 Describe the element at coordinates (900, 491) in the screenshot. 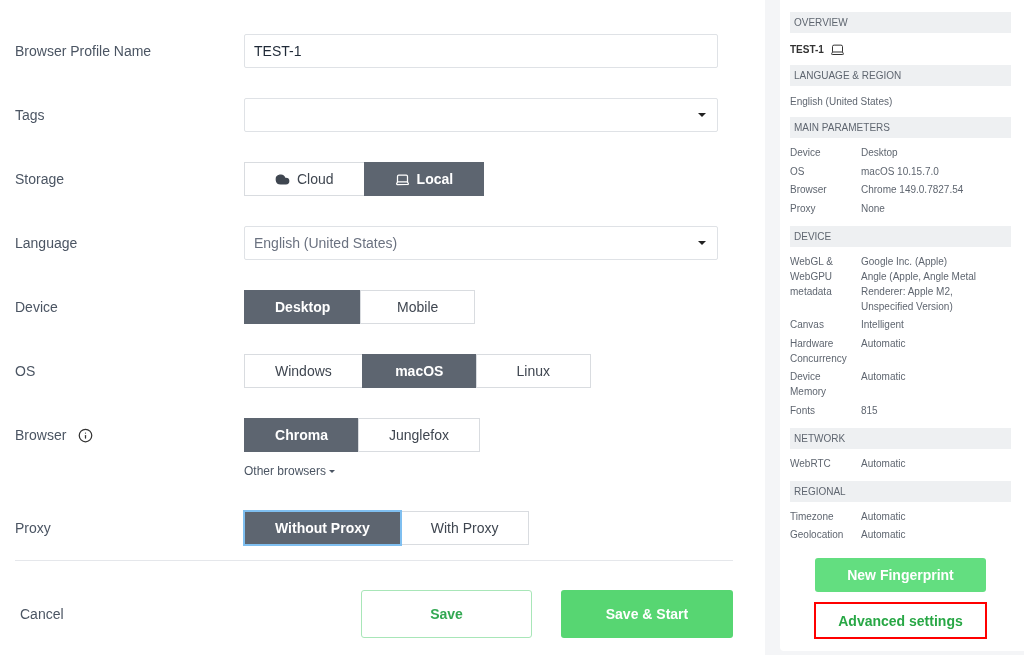

I see `section-header: REGIONAL` at that location.